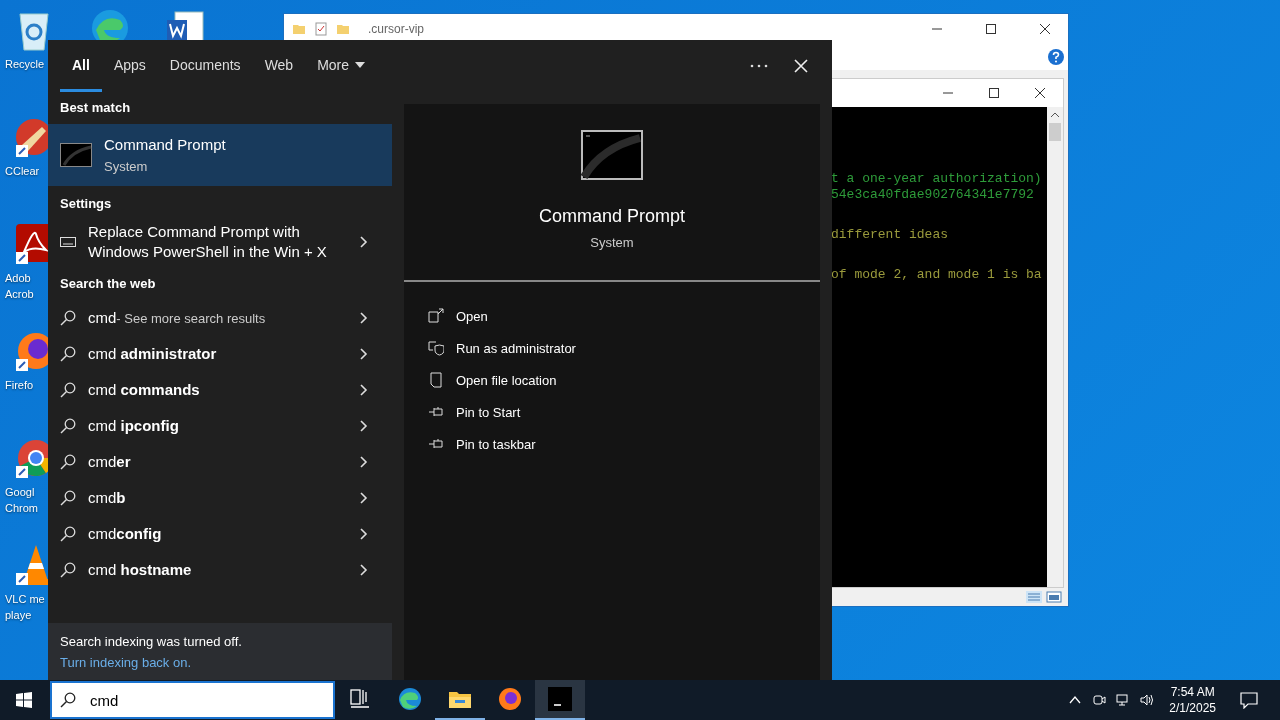 The image size is (1280, 720). Describe the element at coordinates (153, 354) in the screenshot. I see `result-label: cmd administrator` at that location.